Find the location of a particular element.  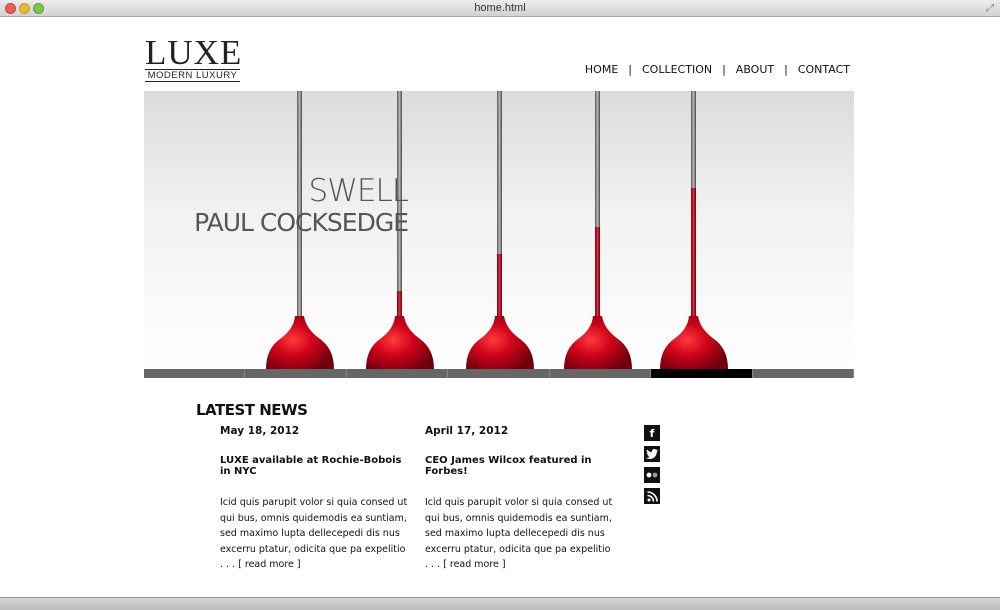

social-links: f is located at coordinates (652, 467).